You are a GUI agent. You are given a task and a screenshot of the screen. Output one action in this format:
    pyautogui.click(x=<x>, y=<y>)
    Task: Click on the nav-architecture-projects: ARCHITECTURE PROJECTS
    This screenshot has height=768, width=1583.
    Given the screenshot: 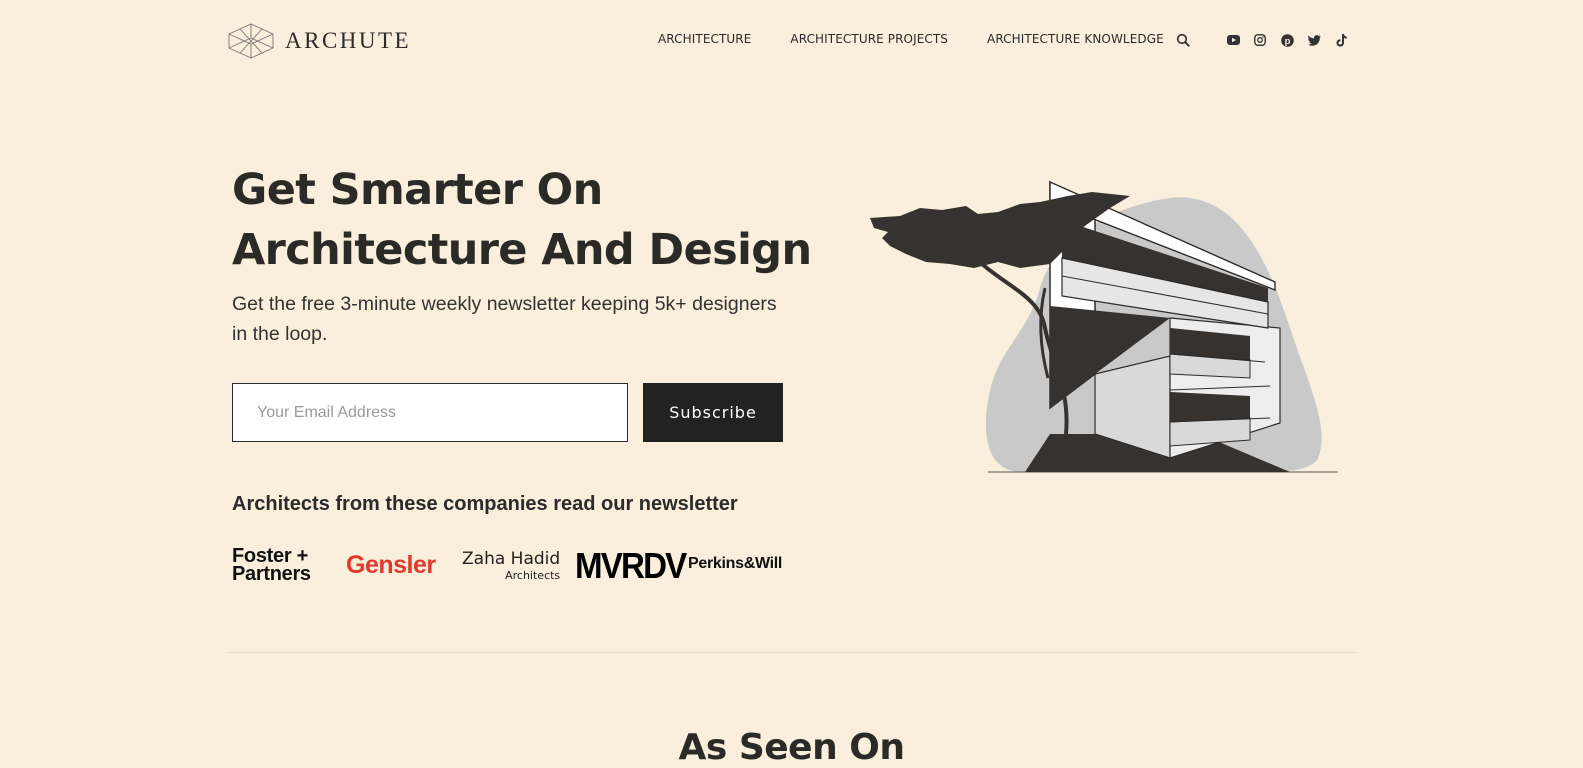 What is the action you would take?
    pyautogui.click(x=869, y=39)
    